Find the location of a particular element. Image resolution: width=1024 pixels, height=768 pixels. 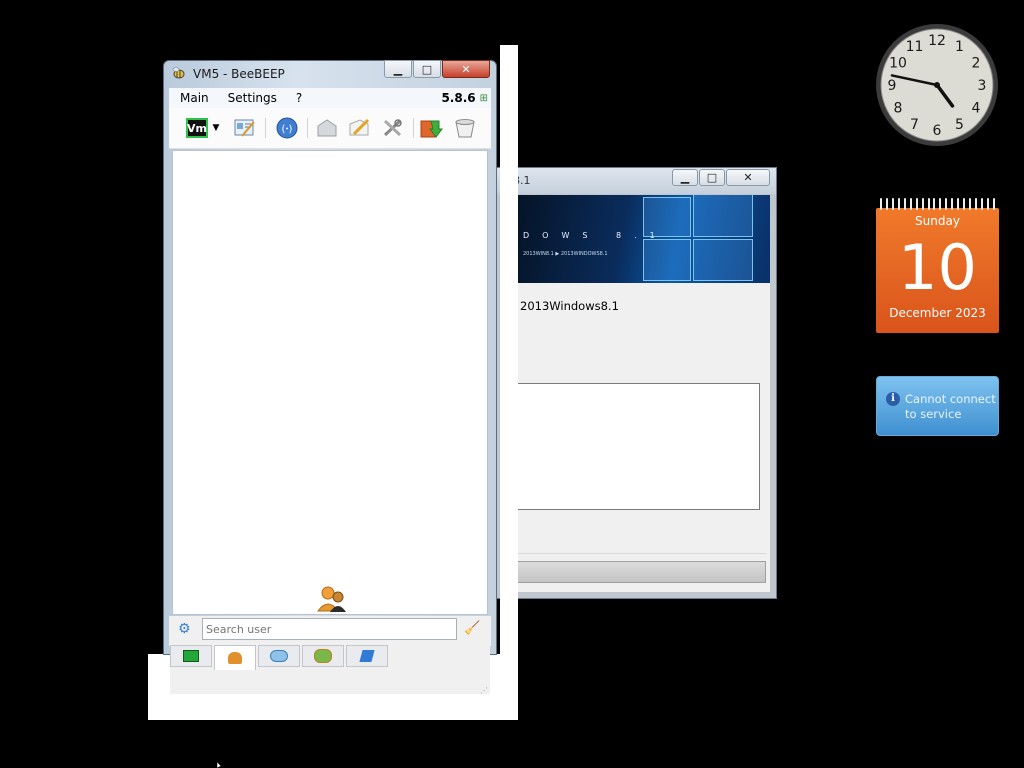

tab-files is located at coordinates (367, 656).